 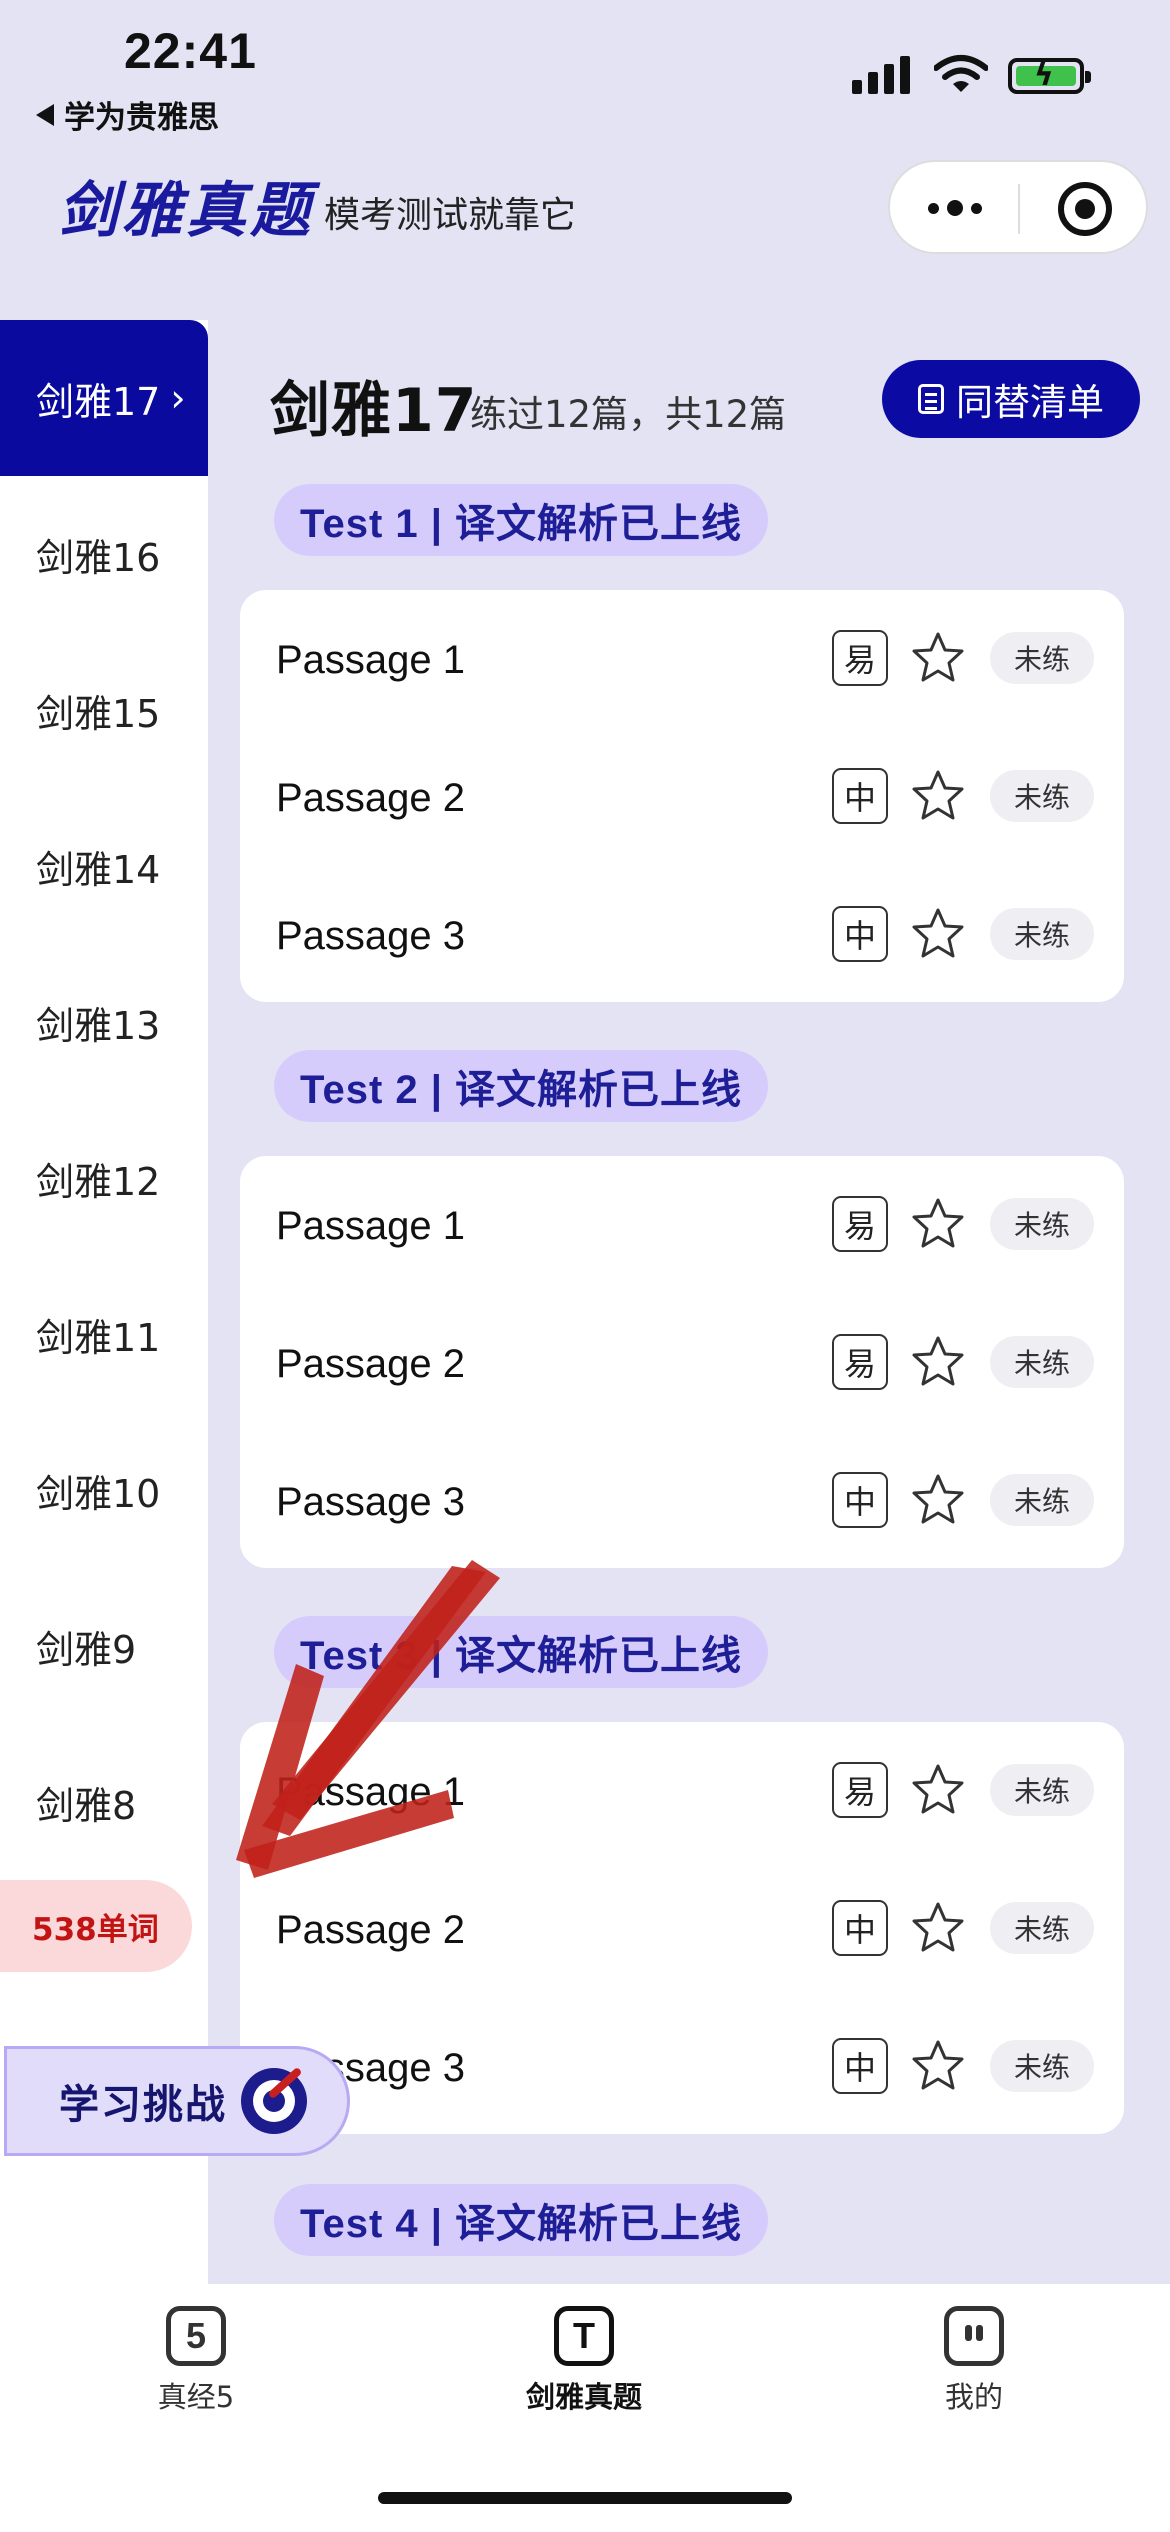 I want to click on sidebar-item-cam16: 剑雅16, so click(x=104, y=554).